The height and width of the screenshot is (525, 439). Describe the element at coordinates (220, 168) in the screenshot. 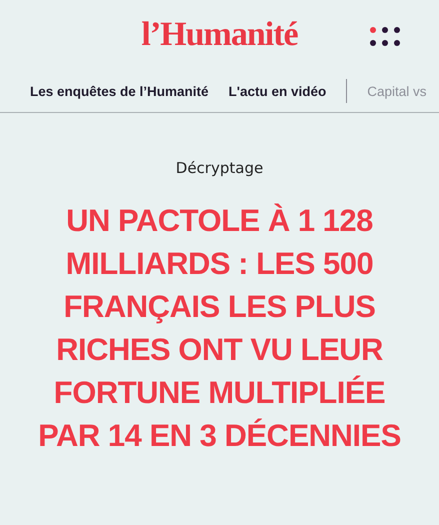

I see `article-category: Décryptage` at that location.